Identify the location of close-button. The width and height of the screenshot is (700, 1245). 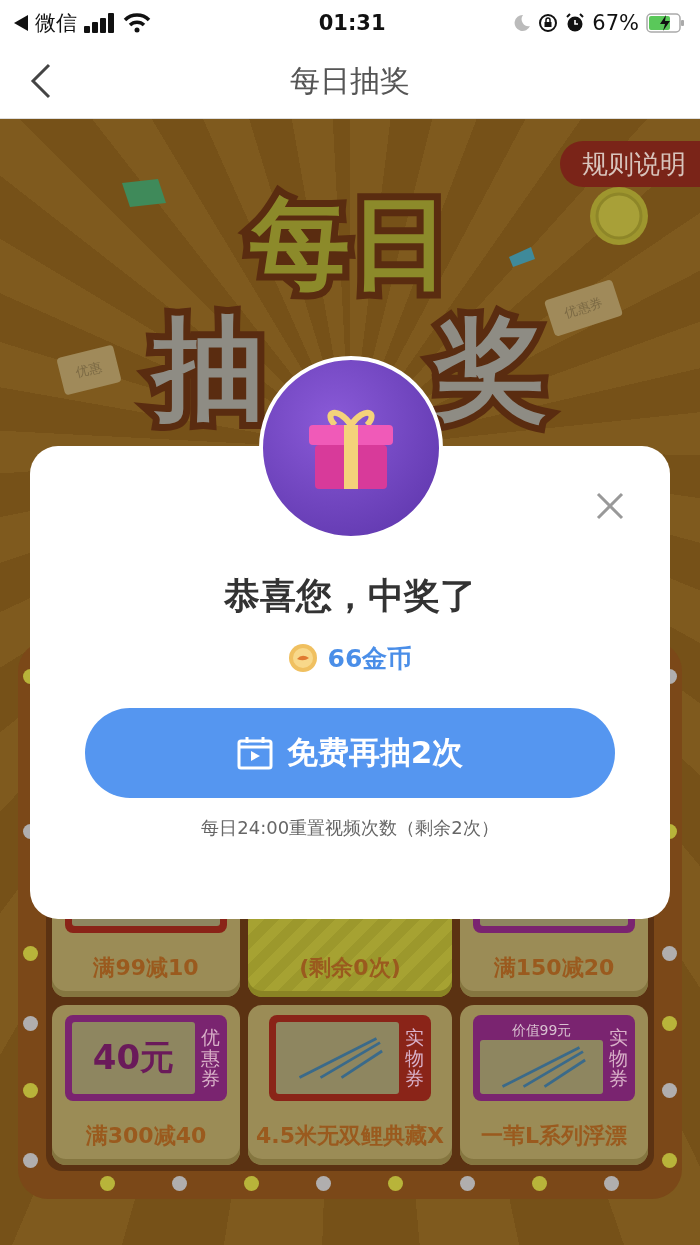
(610, 506).